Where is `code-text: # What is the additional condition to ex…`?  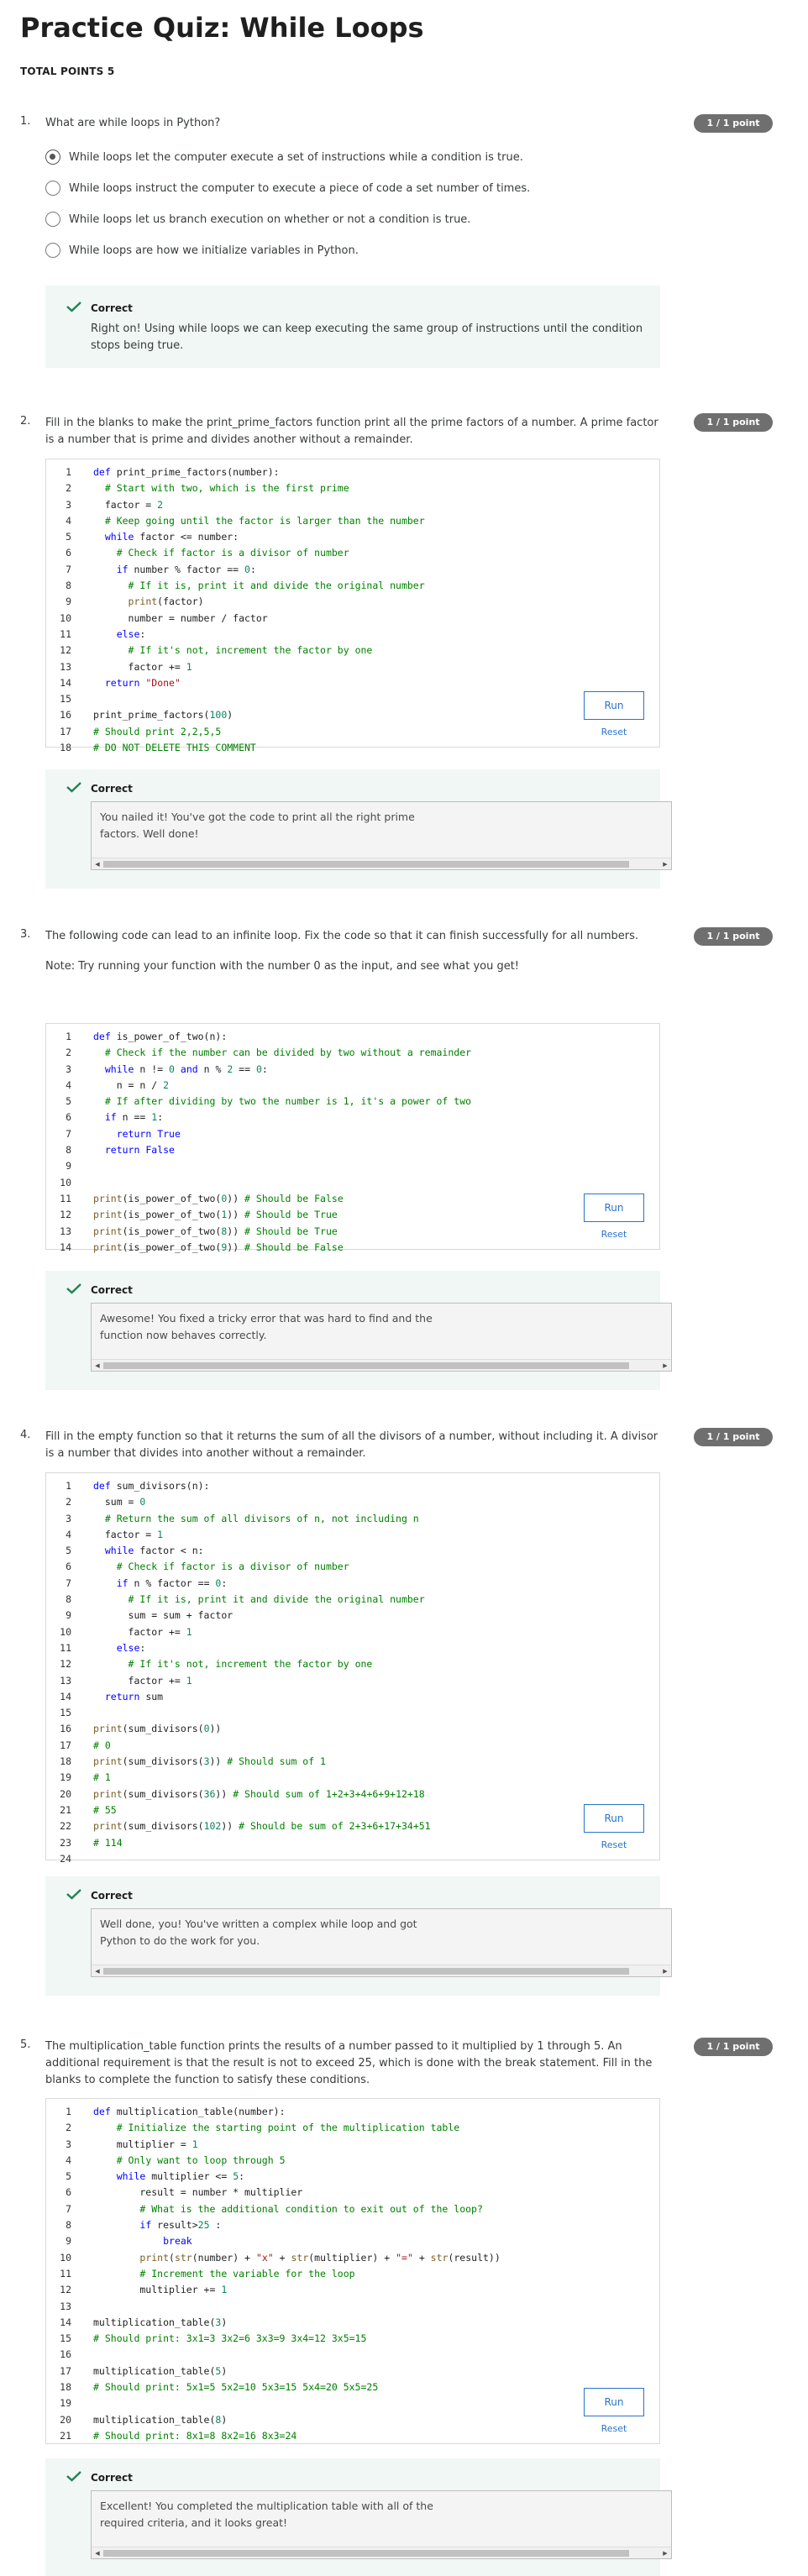
code-text: # What is the additional condition to ex… is located at coordinates (288, 2209).